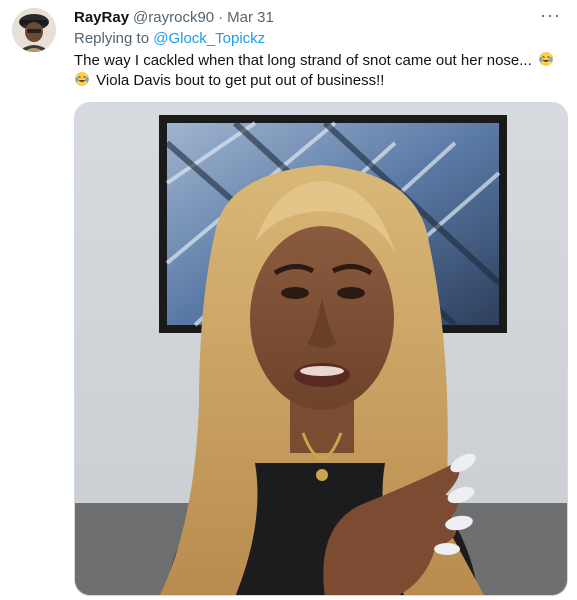 This screenshot has width=577, height=600. What do you see at coordinates (101, 17) in the screenshot?
I see `display-name: RayRay` at bounding box center [101, 17].